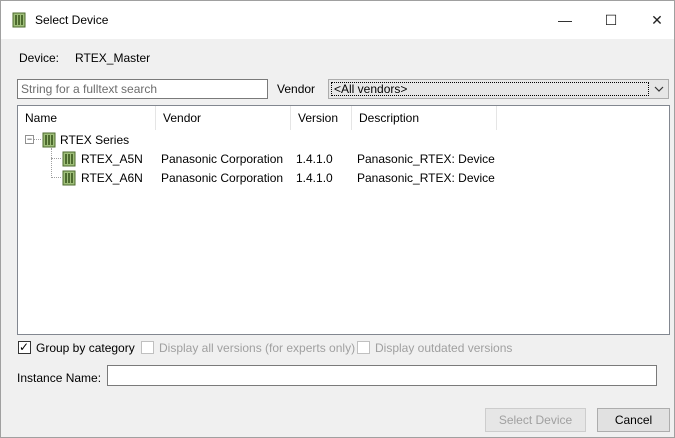  Describe the element at coordinates (565, 20) in the screenshot. I see `minimize-button: —` at that location.